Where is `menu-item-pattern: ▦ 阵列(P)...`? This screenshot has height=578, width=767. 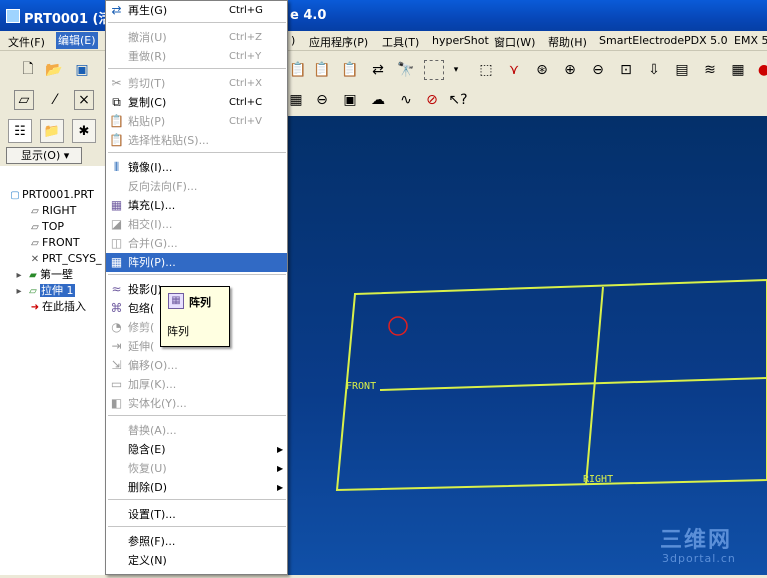 menu-item-pattern: ▦ 阵列(P)... is located at coordinates (196, 262).